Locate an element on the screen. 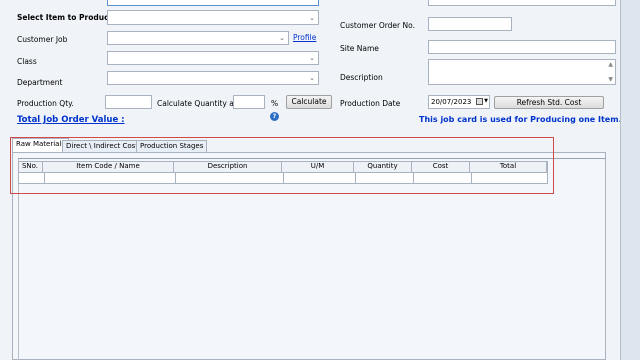 This screenshot has width=640, height=360. calc-qty-label: Calculate Quantity as is located at coordinates (197, 103).